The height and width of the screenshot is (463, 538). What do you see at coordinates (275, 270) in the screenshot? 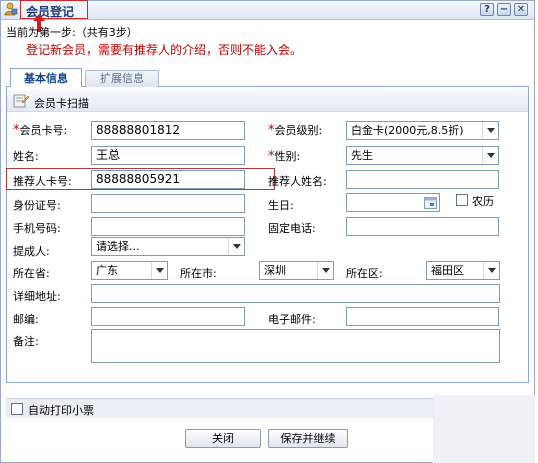
I see `city-select-value: 深圳` at bounding box center [275, 270].